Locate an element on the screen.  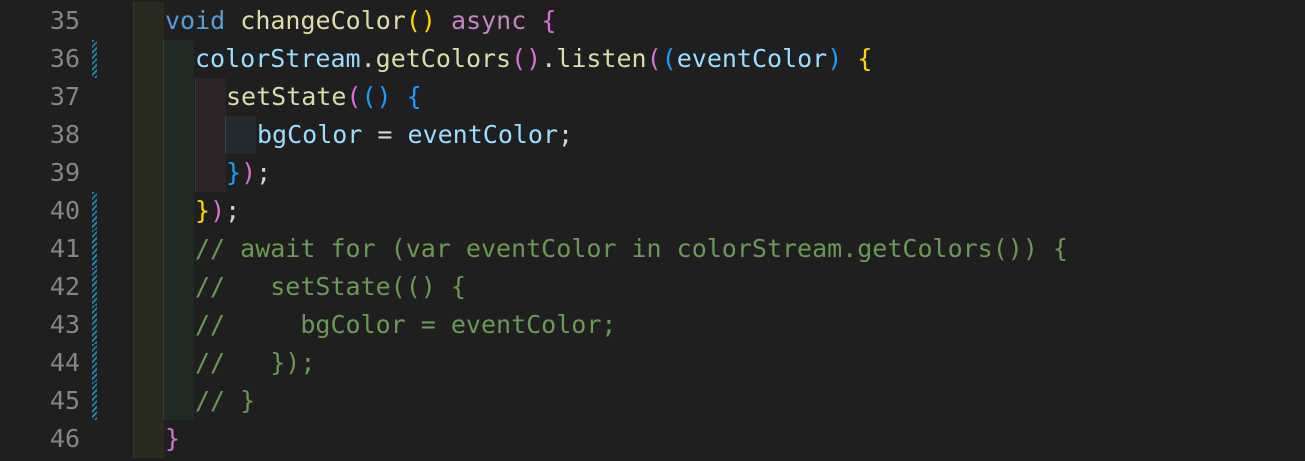
line-number: 42 is located at coordinates (64, 286).